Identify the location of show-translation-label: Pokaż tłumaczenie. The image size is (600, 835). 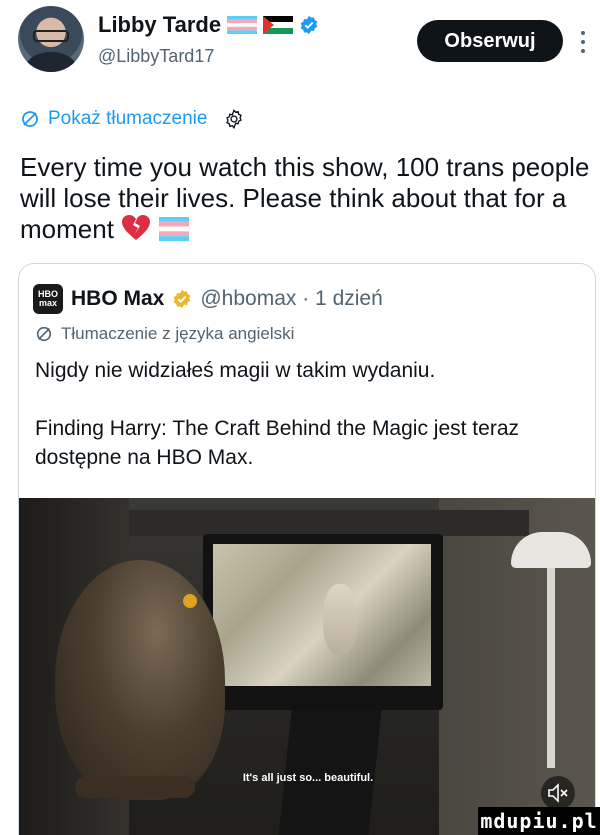
(127, 119).